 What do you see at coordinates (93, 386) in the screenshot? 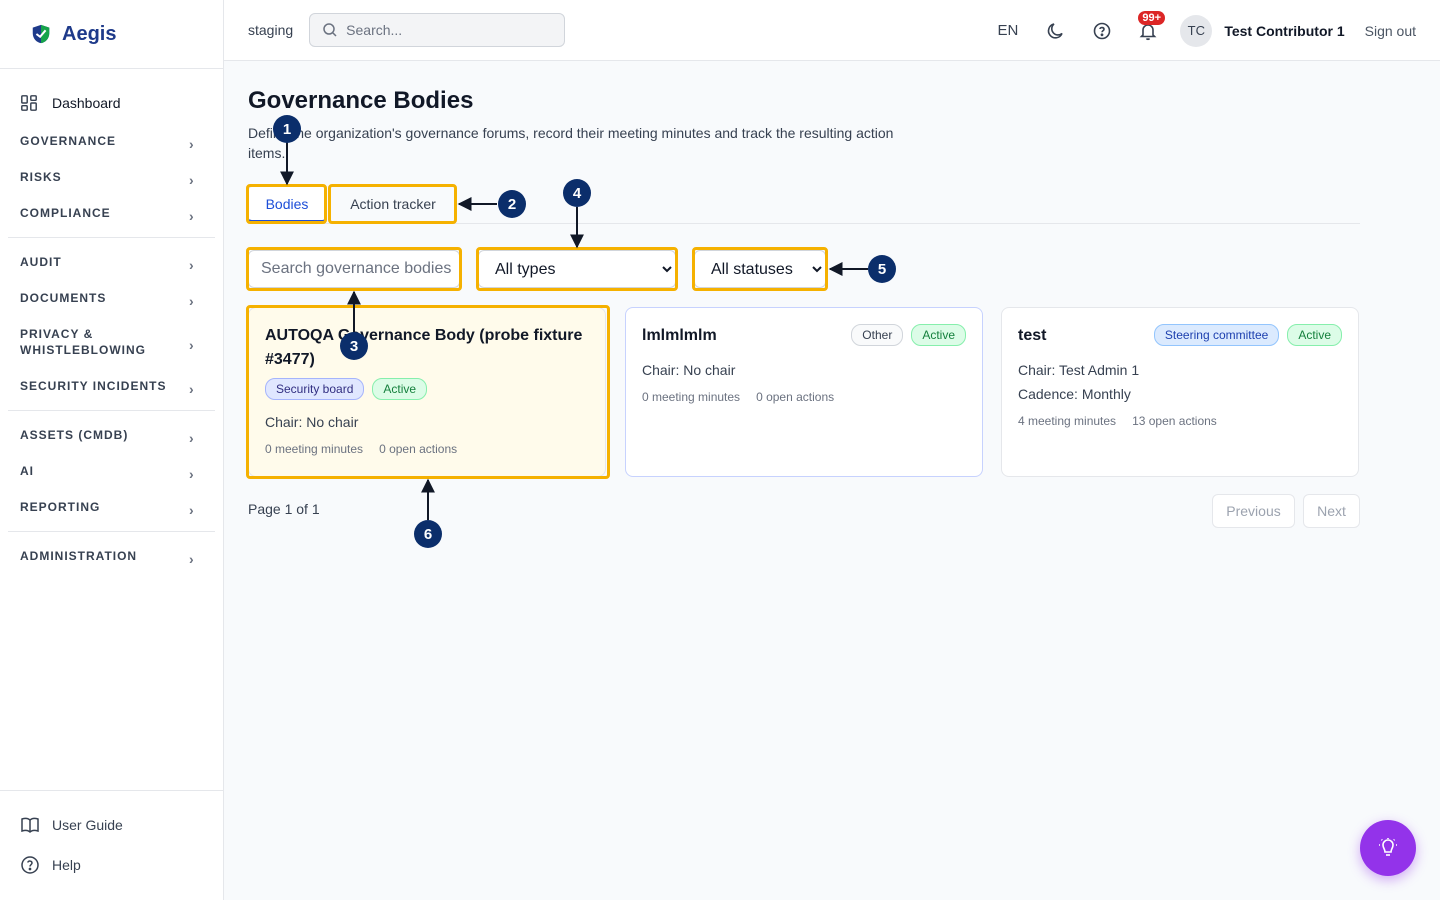
I see `sidebar-item-label: SECURITY INCIDENTS` at bounding box center [93, 386].